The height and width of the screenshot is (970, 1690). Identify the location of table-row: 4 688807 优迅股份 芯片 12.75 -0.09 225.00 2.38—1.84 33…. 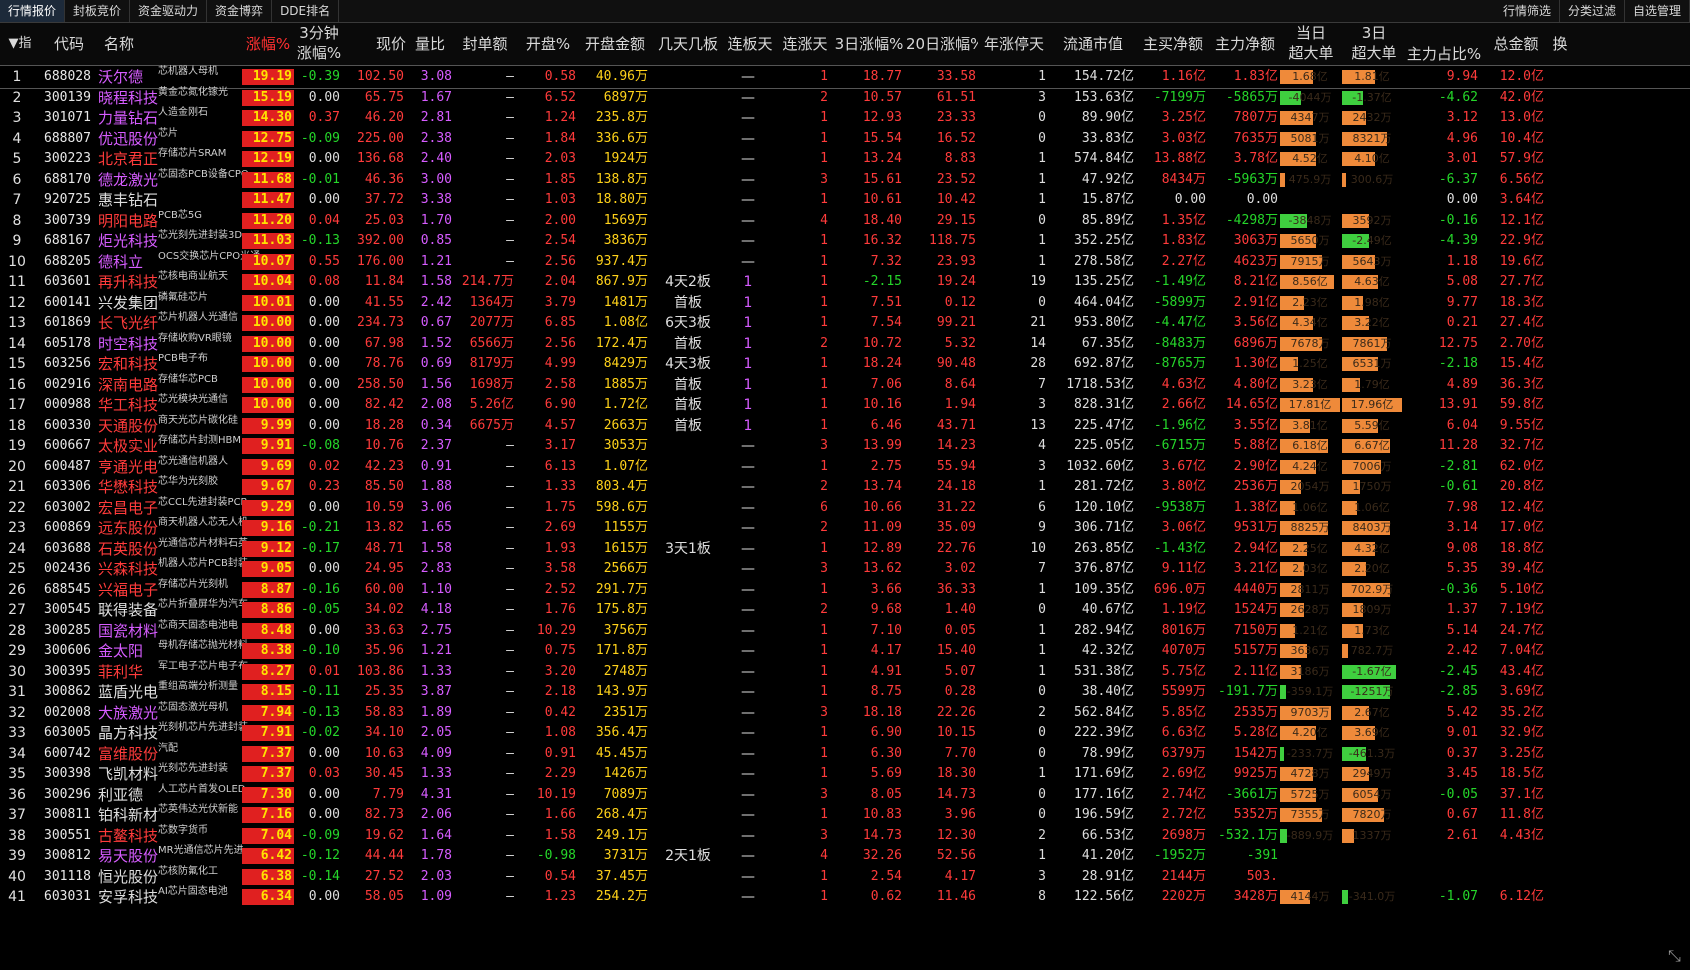
(845, 139).